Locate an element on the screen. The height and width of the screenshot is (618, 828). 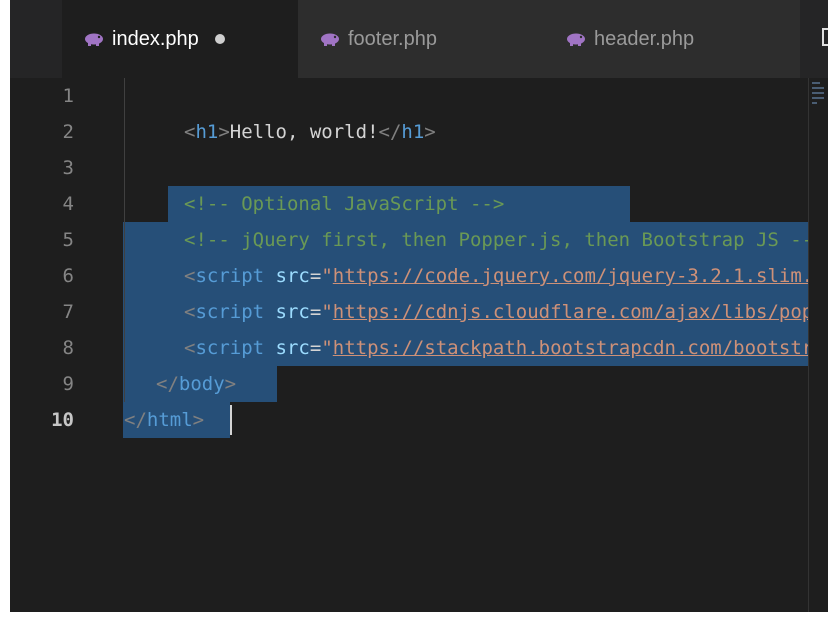
tab-bar: index.php footer.php header.php is located at coordinates (419, 39).